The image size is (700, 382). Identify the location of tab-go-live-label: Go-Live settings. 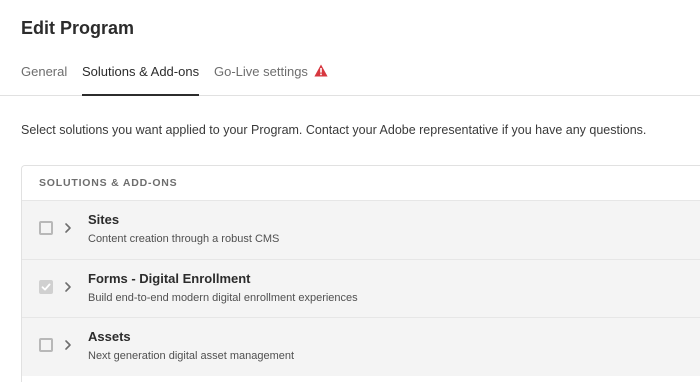
(261, 71).